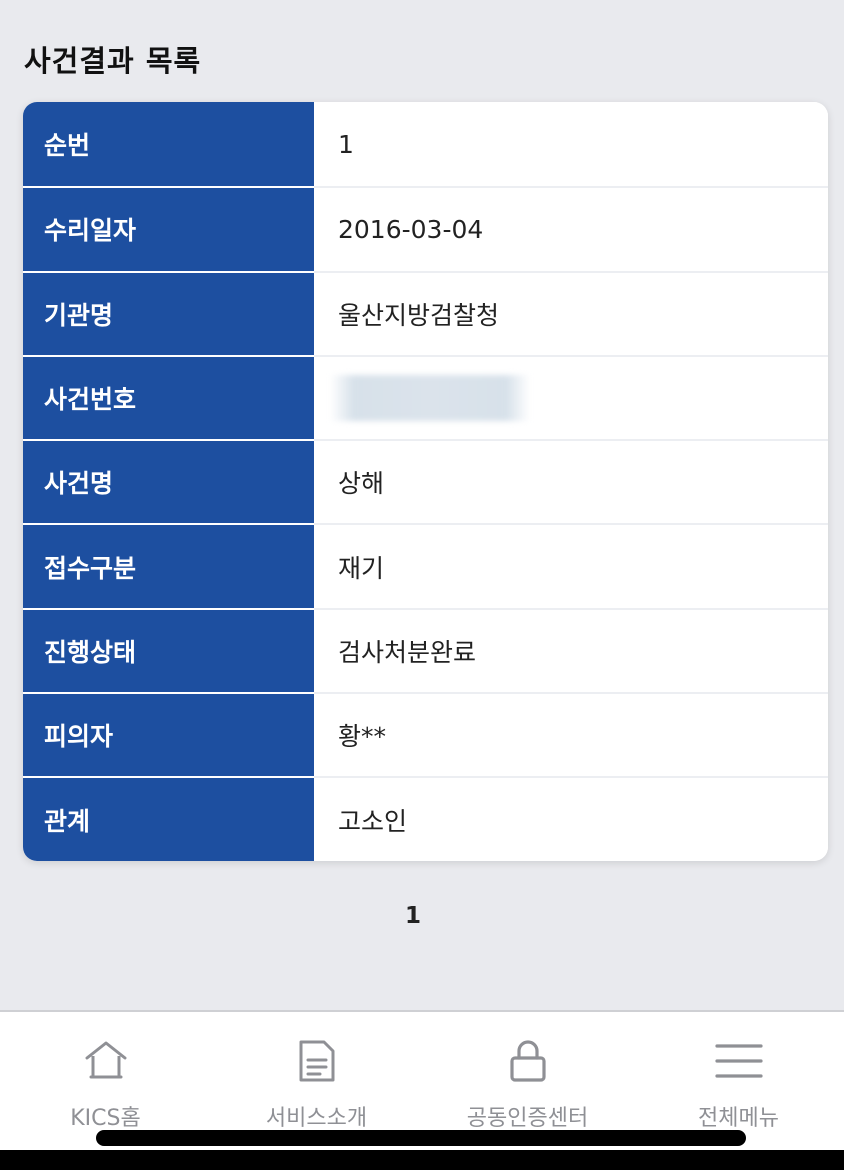 This screenshot has height=1170, width=844. Describe the element at coordinates (738, 1118) in the screenshot. I see `nav-label: 전체메뉴` at that location.